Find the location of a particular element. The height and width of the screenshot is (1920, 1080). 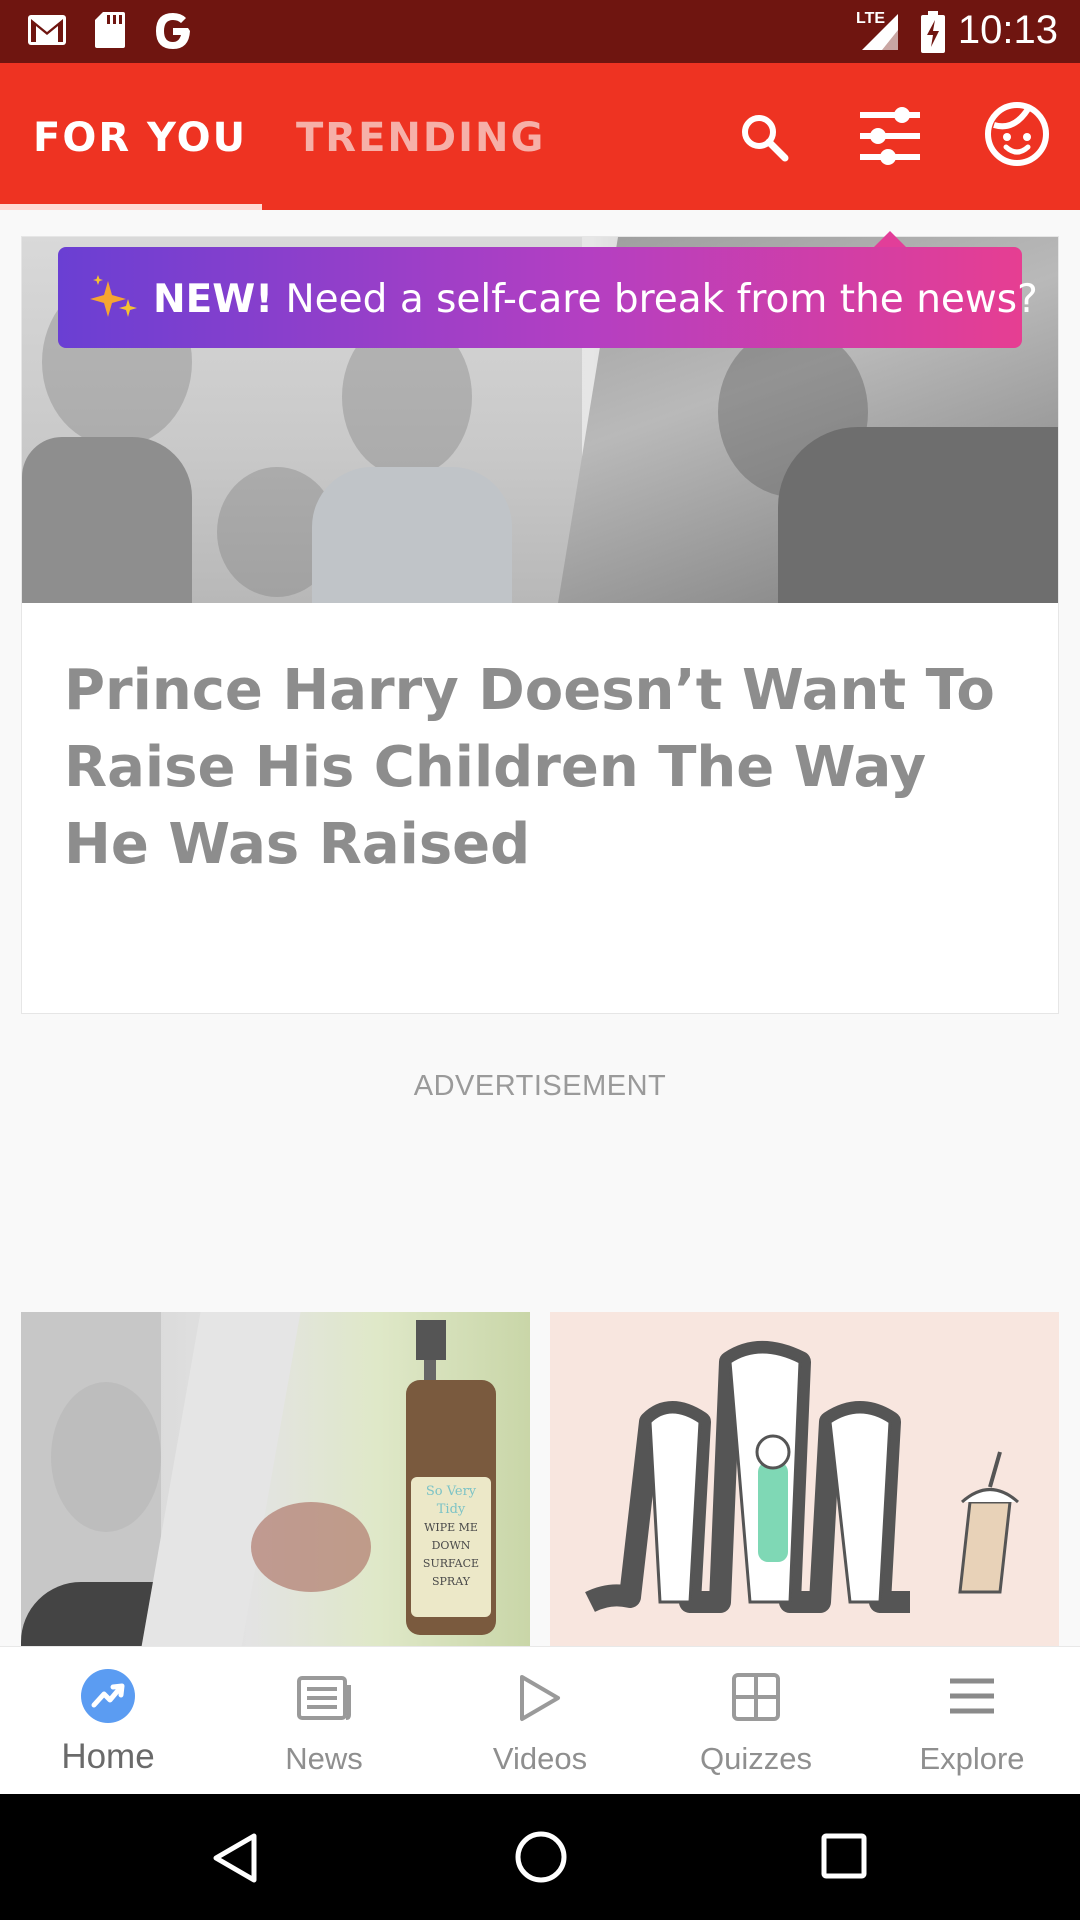

nav-quizzes: Quizzes is located at coordinates (756, 1721).